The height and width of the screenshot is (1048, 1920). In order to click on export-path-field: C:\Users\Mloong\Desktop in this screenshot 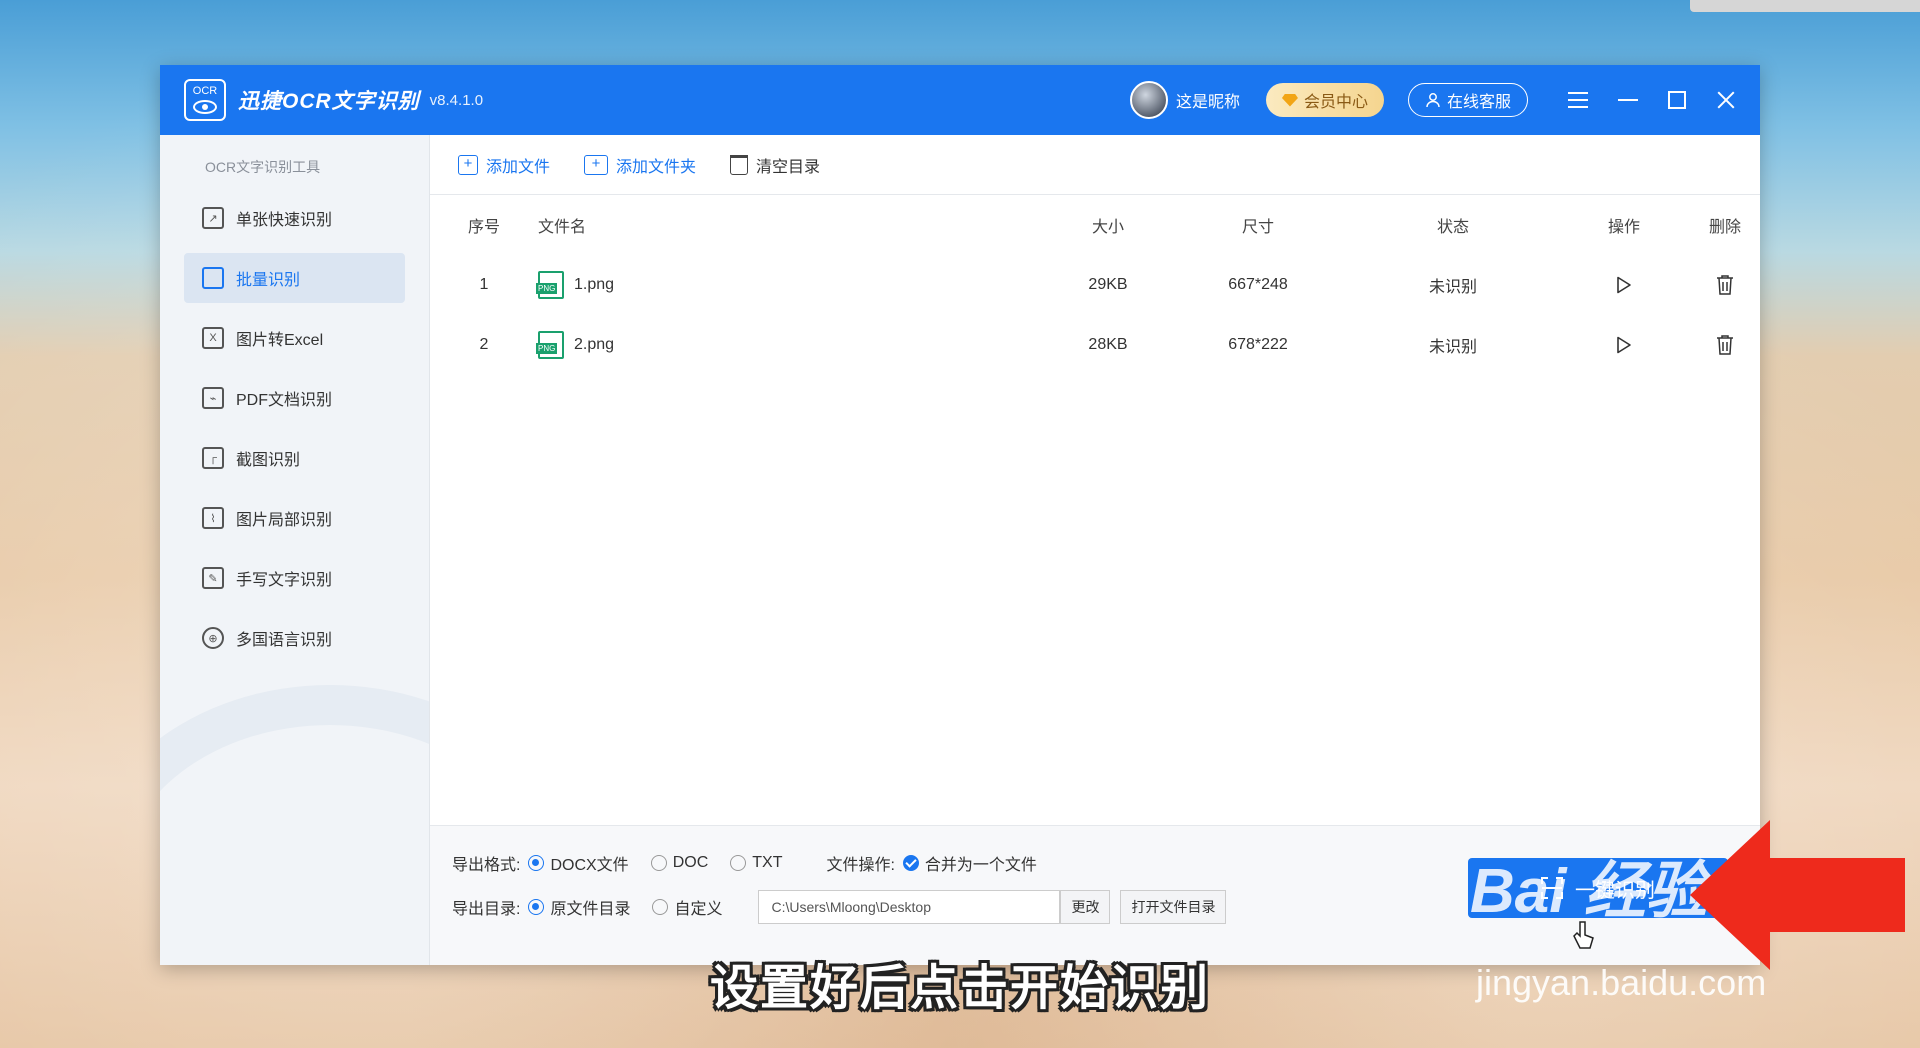, I will do `click(909, 907)`.